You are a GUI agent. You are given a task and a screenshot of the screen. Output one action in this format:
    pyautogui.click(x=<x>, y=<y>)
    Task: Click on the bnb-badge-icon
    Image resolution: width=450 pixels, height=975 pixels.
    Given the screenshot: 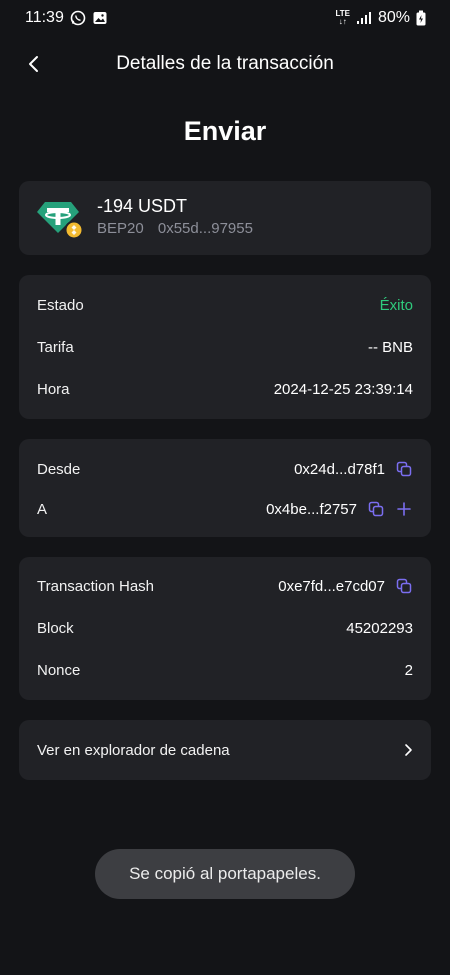 What is the action you would take?
    pyautogui.click(x=74, y=229)
    